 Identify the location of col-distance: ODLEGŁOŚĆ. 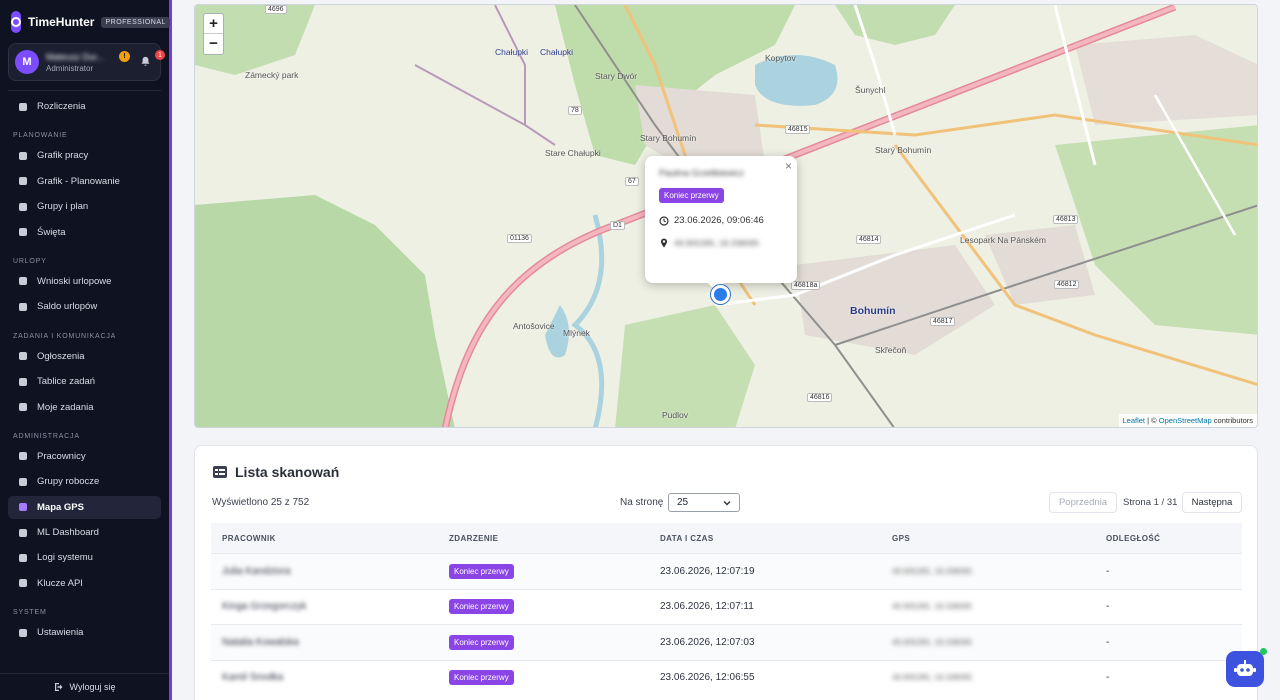
(1168, 538).